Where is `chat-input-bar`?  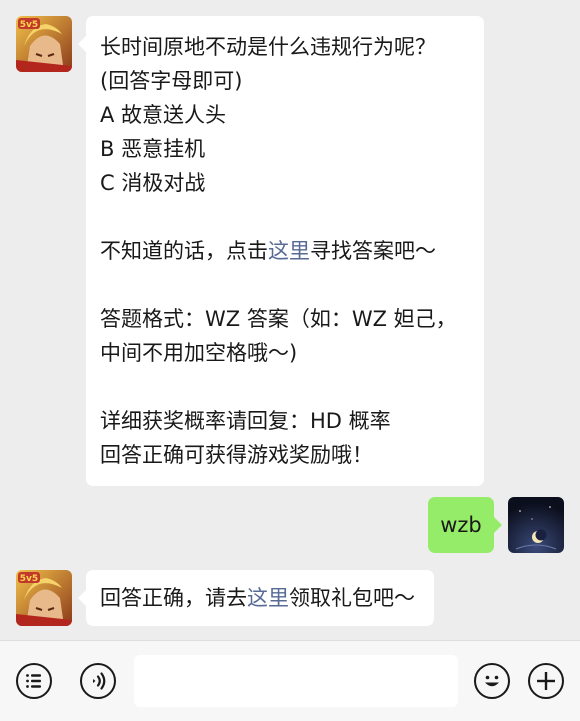 chat-input-bar is located at coordinates (290, 680).